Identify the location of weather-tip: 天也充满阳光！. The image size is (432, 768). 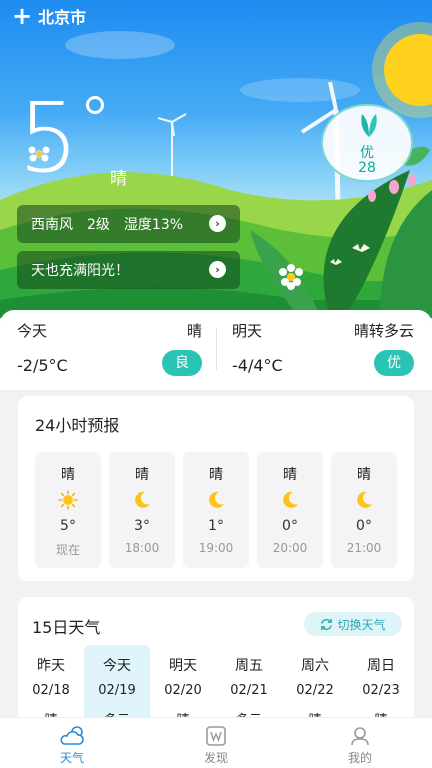
(80, 271).